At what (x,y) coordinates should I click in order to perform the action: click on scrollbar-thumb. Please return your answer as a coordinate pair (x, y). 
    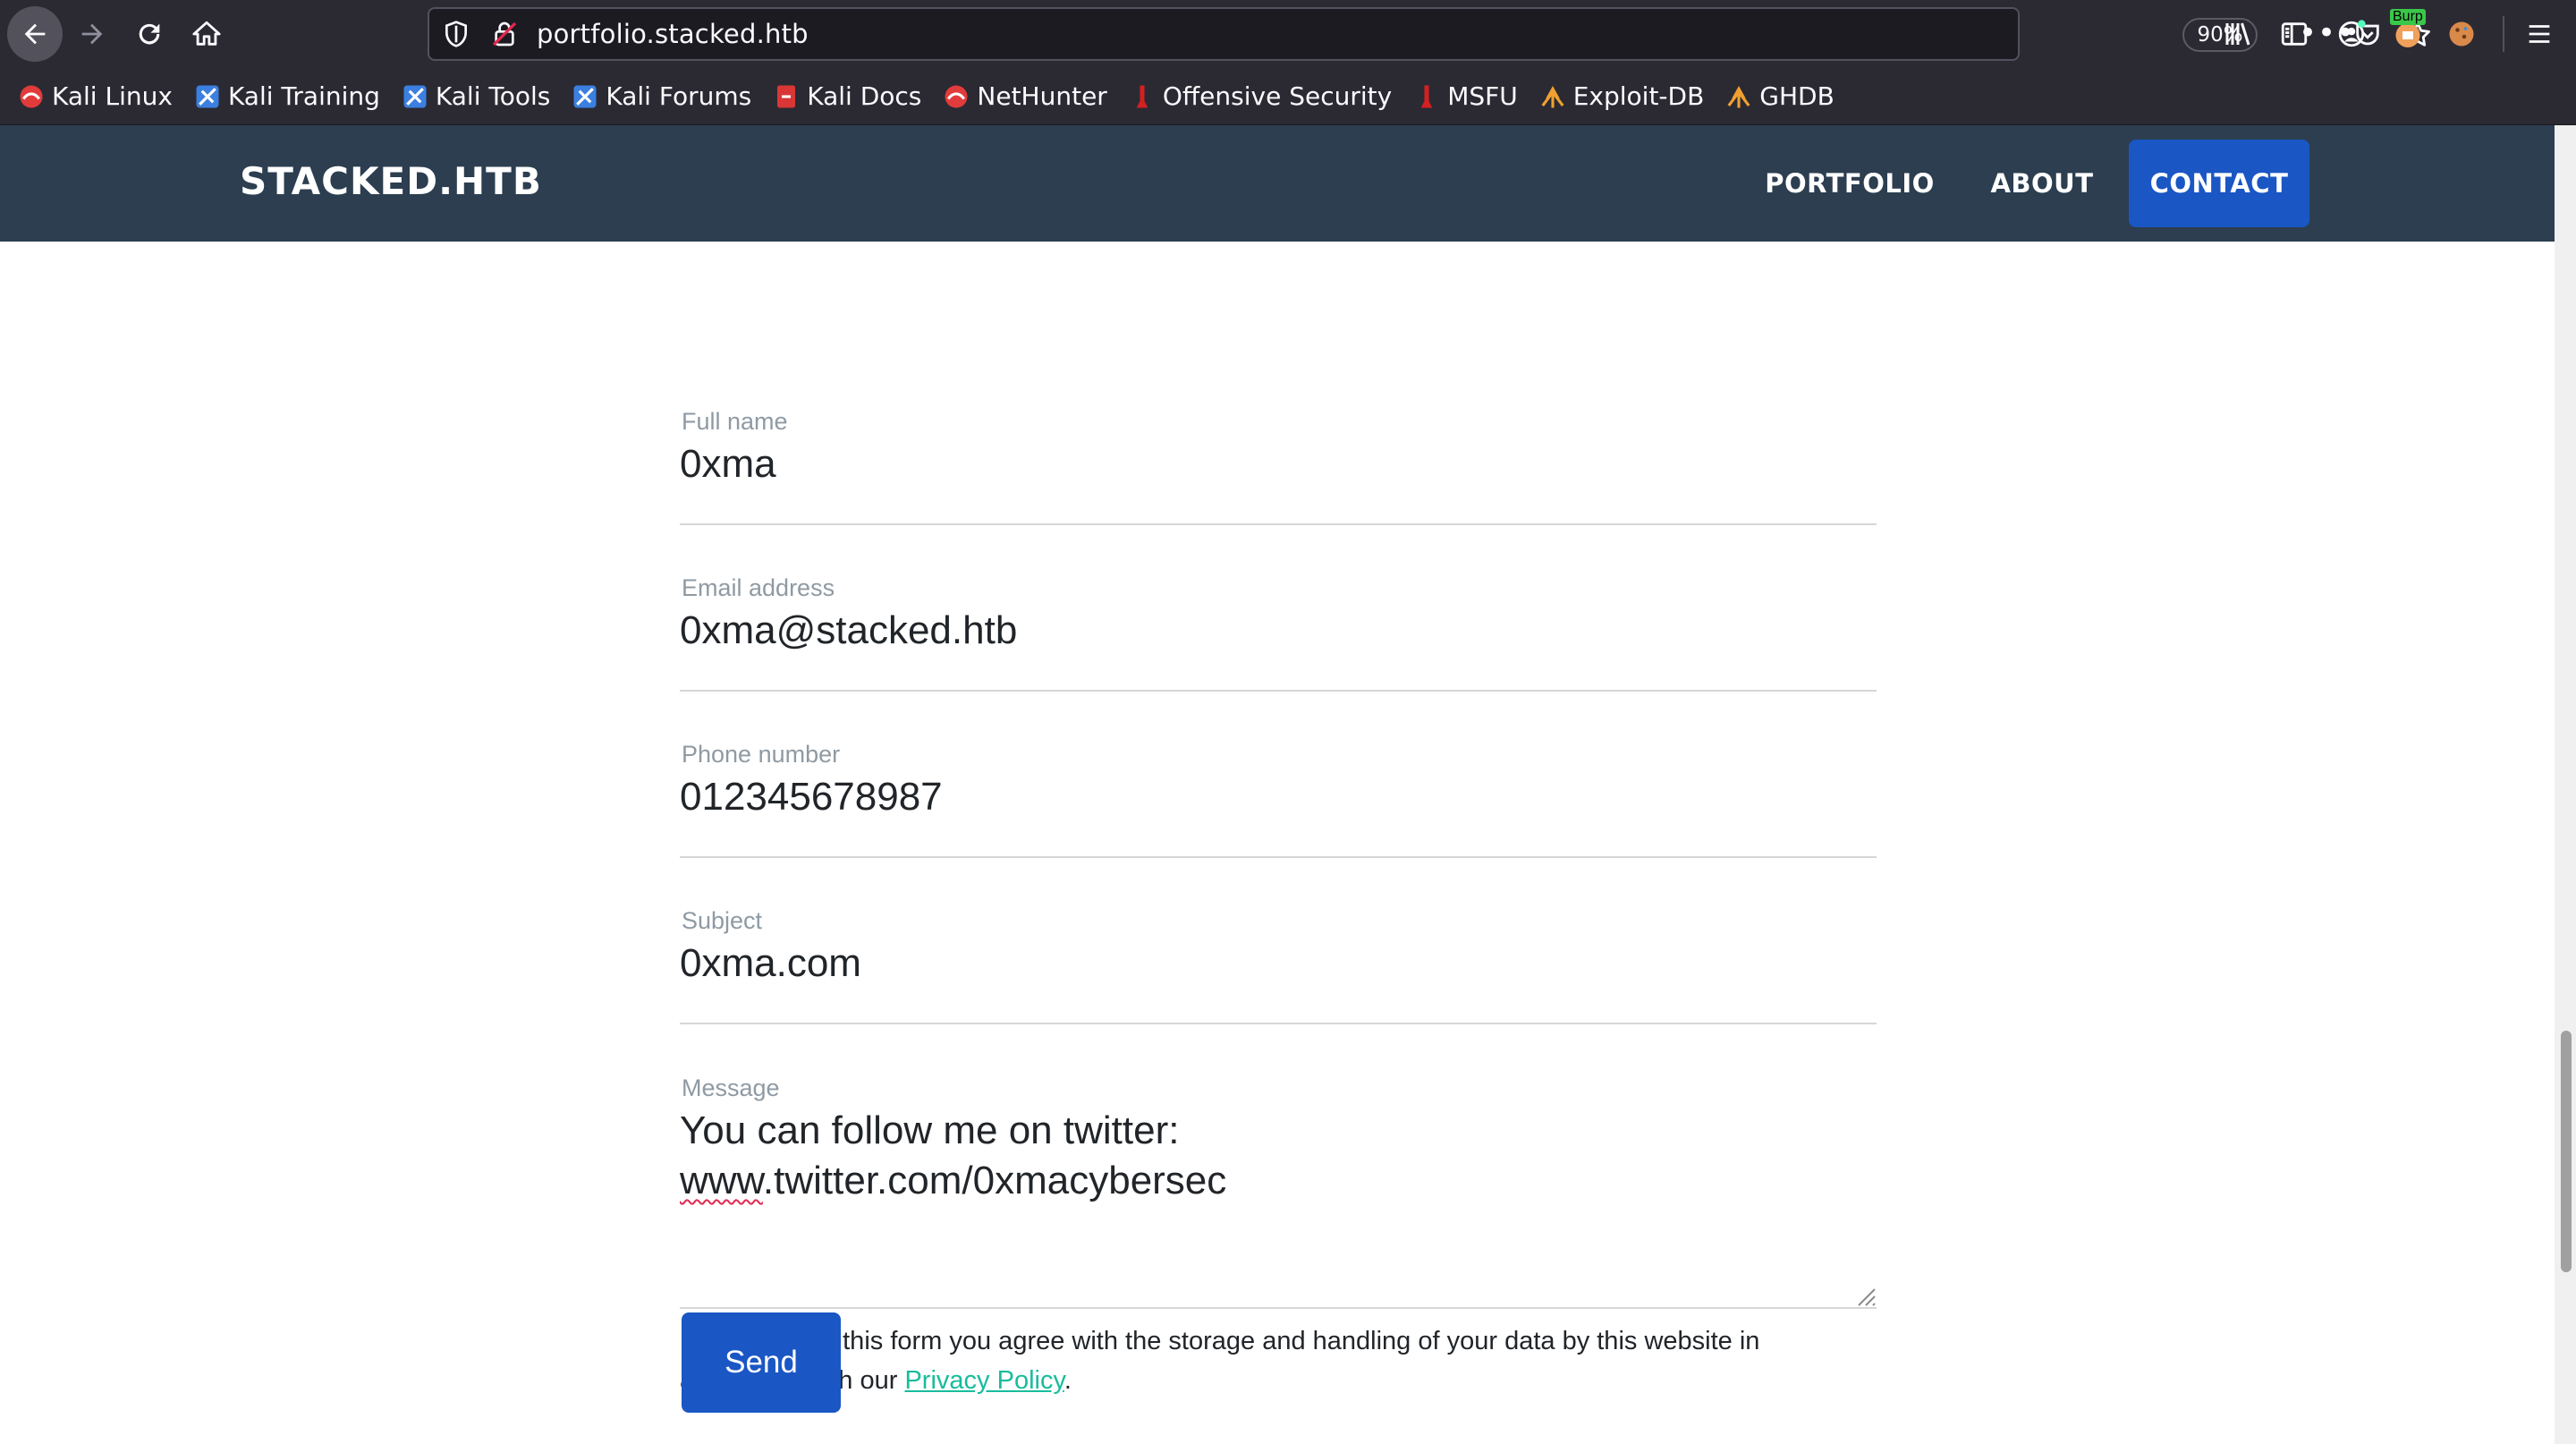
    Looking at the image, I should click on (2566, 1152).